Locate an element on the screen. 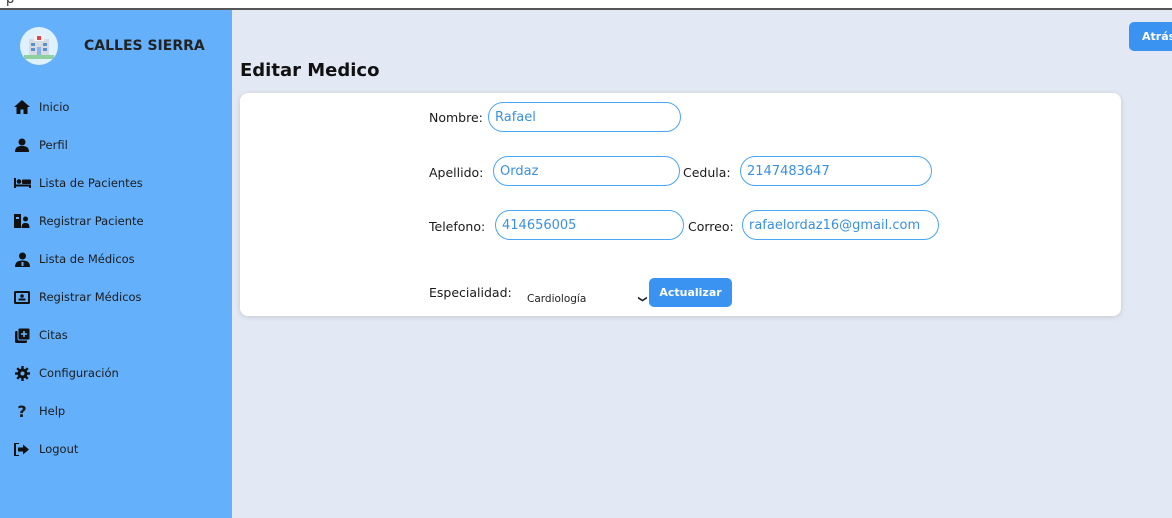 This screenshot has width=1172, height=518. sidebar-item-lista-medicos: Lista de Médicos is located at coordinates (116, 259).